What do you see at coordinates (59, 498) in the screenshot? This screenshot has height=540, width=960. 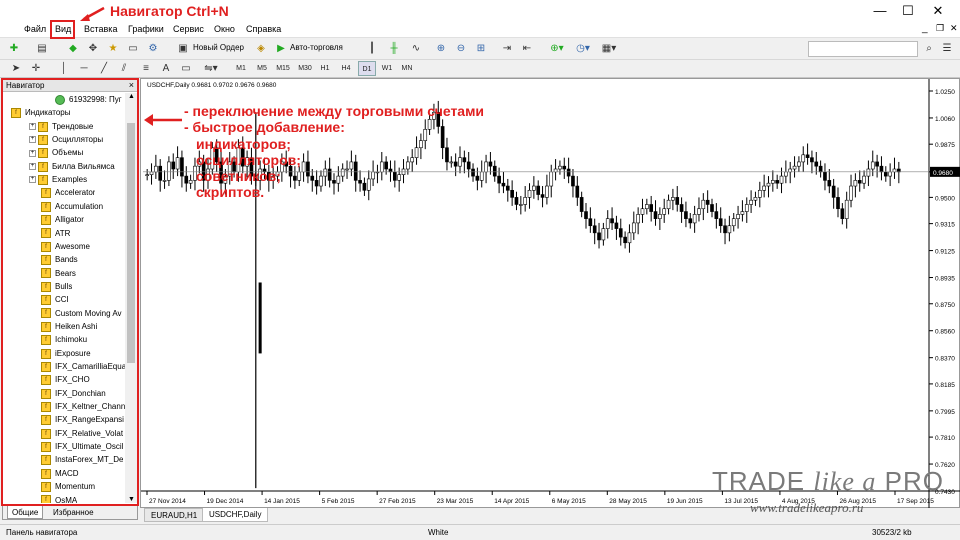 I see `tree-item: f OsMA` at bounding box center [59, 498].